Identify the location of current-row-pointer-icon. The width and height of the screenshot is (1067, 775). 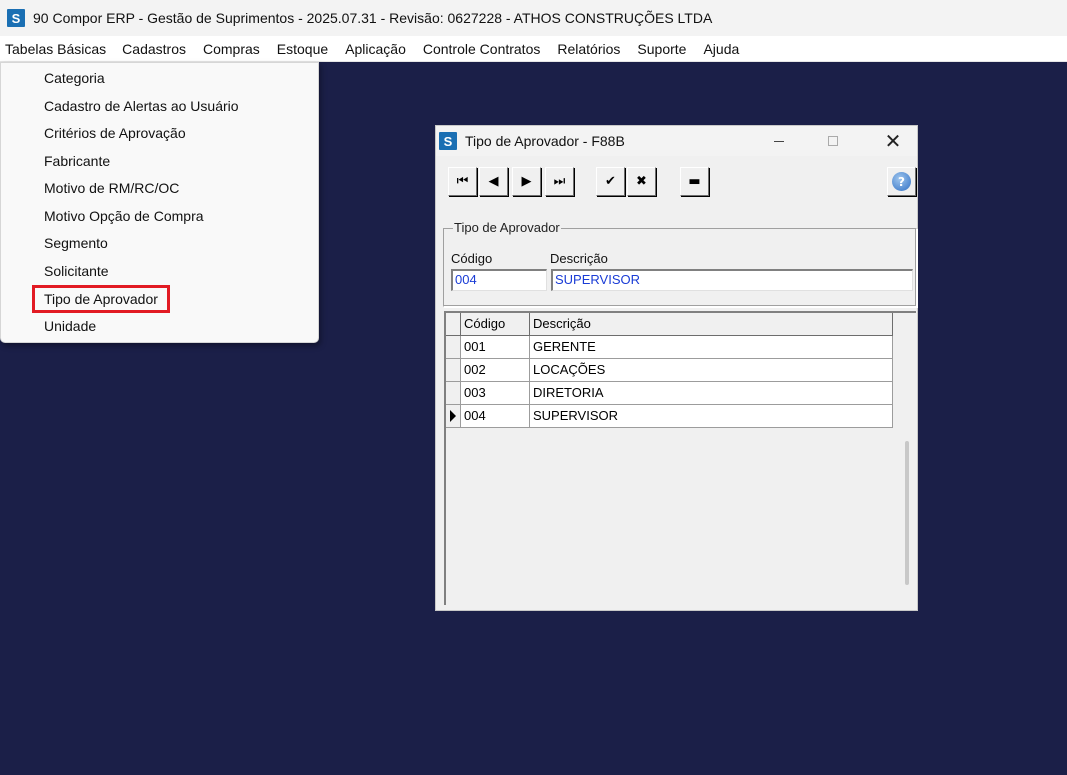
(453, 416).